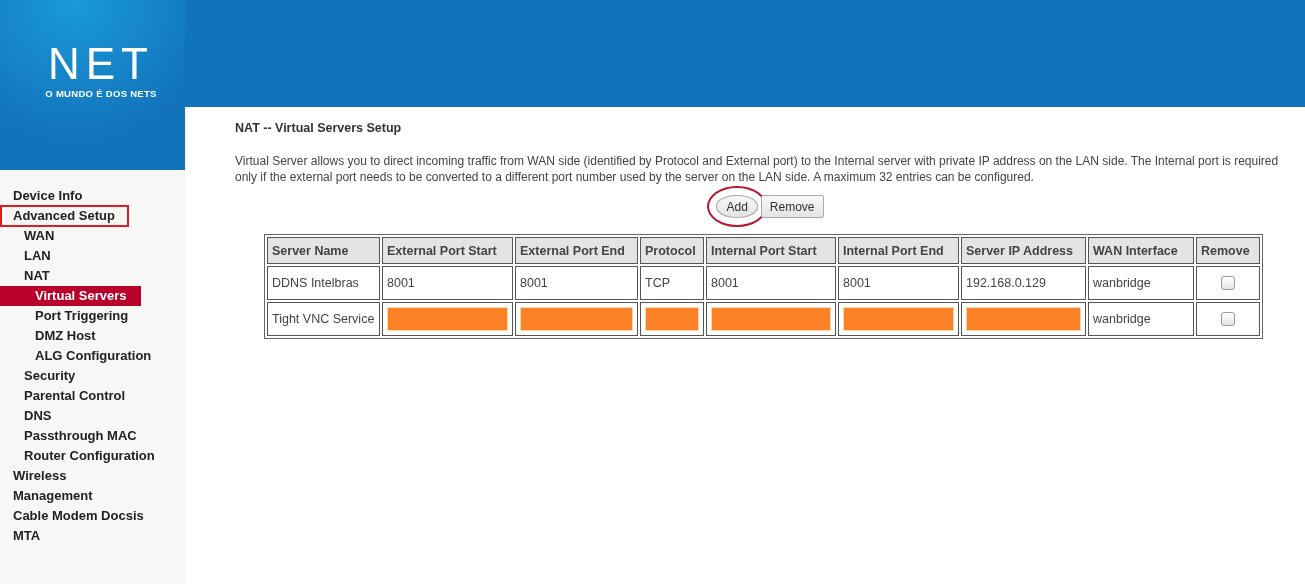  Describe the element at coordinates (792, 206) in the screenshot. I see `action-button: Remove` at that location.